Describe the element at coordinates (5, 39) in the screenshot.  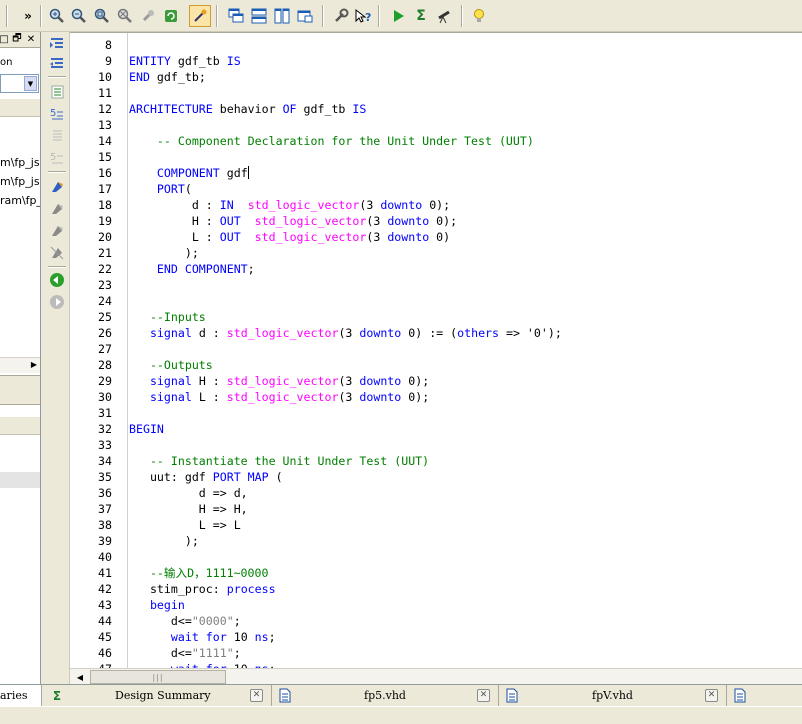
I see `minimize-icon: □` at that location.